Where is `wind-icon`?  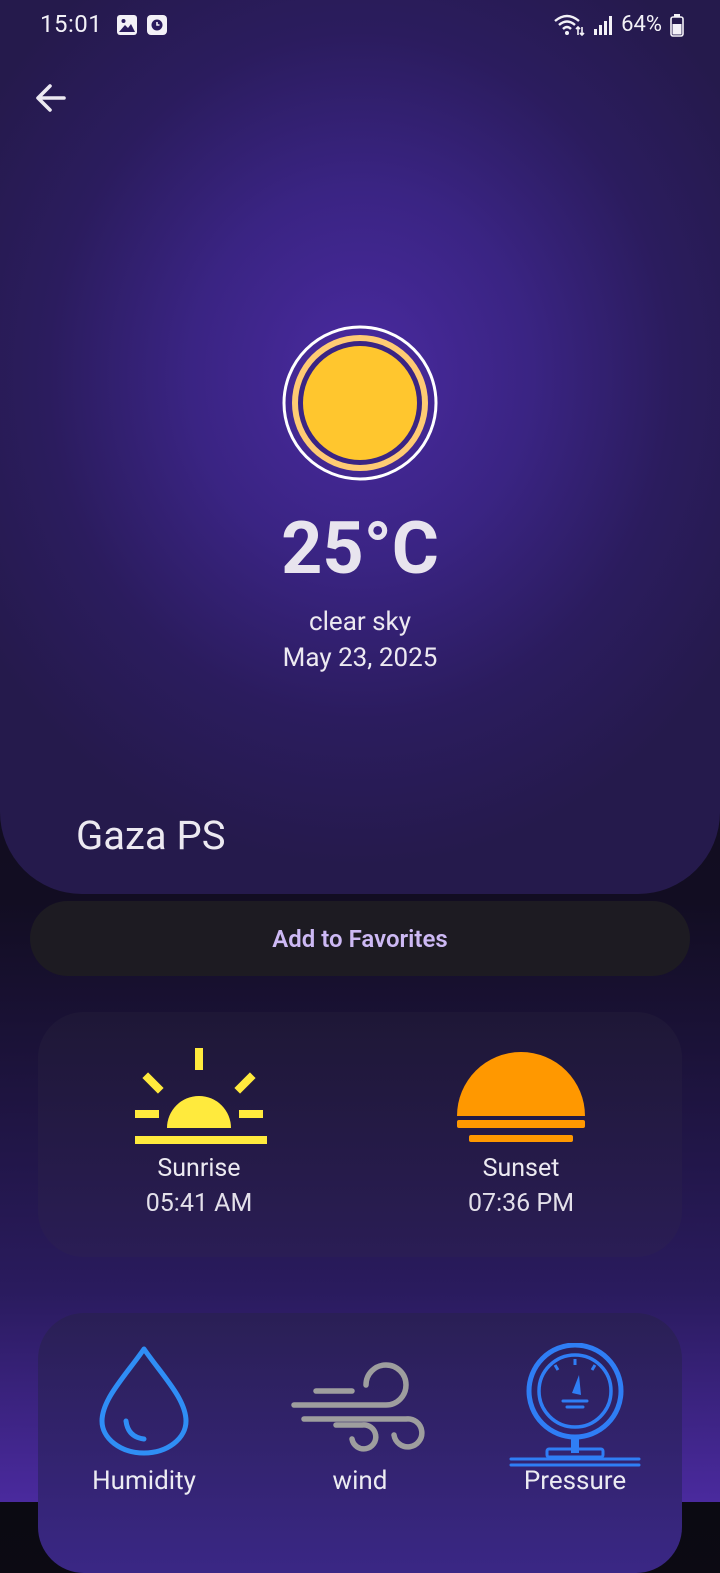 wind-icon is located at coordinates (358, 1407).